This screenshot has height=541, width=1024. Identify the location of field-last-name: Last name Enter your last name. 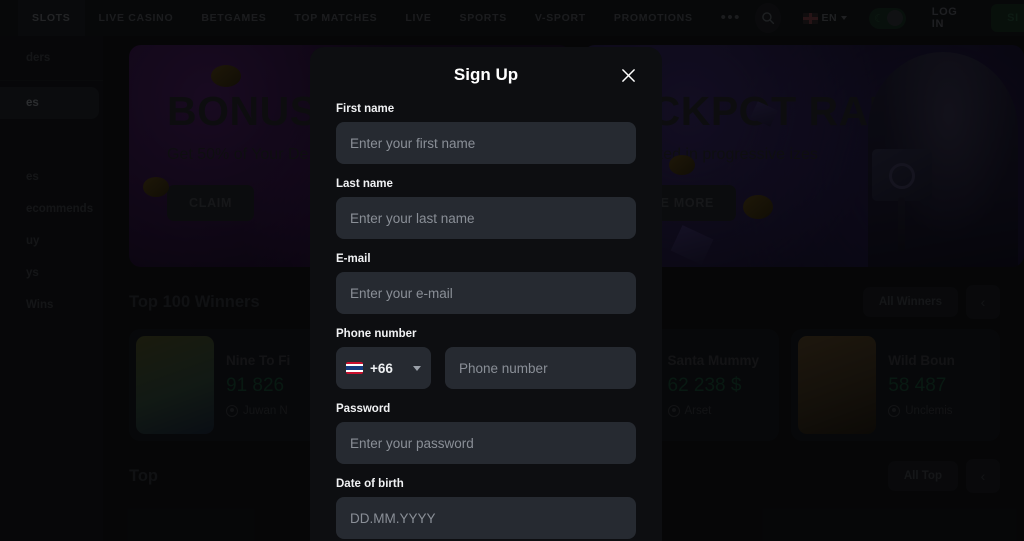
(486, 208).